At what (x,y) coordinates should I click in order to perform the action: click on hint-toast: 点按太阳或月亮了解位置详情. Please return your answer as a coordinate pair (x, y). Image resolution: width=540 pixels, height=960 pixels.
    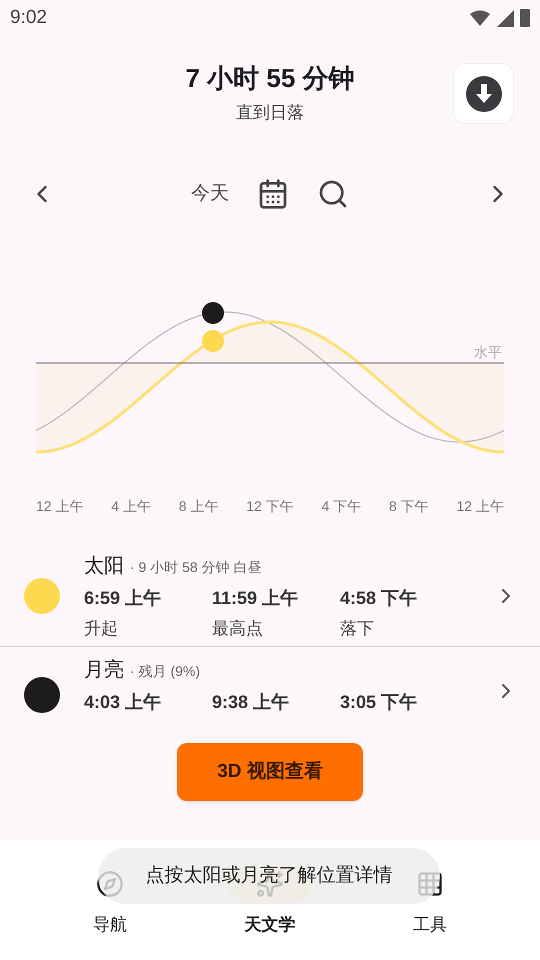
    Looking at the image, I should click on (269, 876).